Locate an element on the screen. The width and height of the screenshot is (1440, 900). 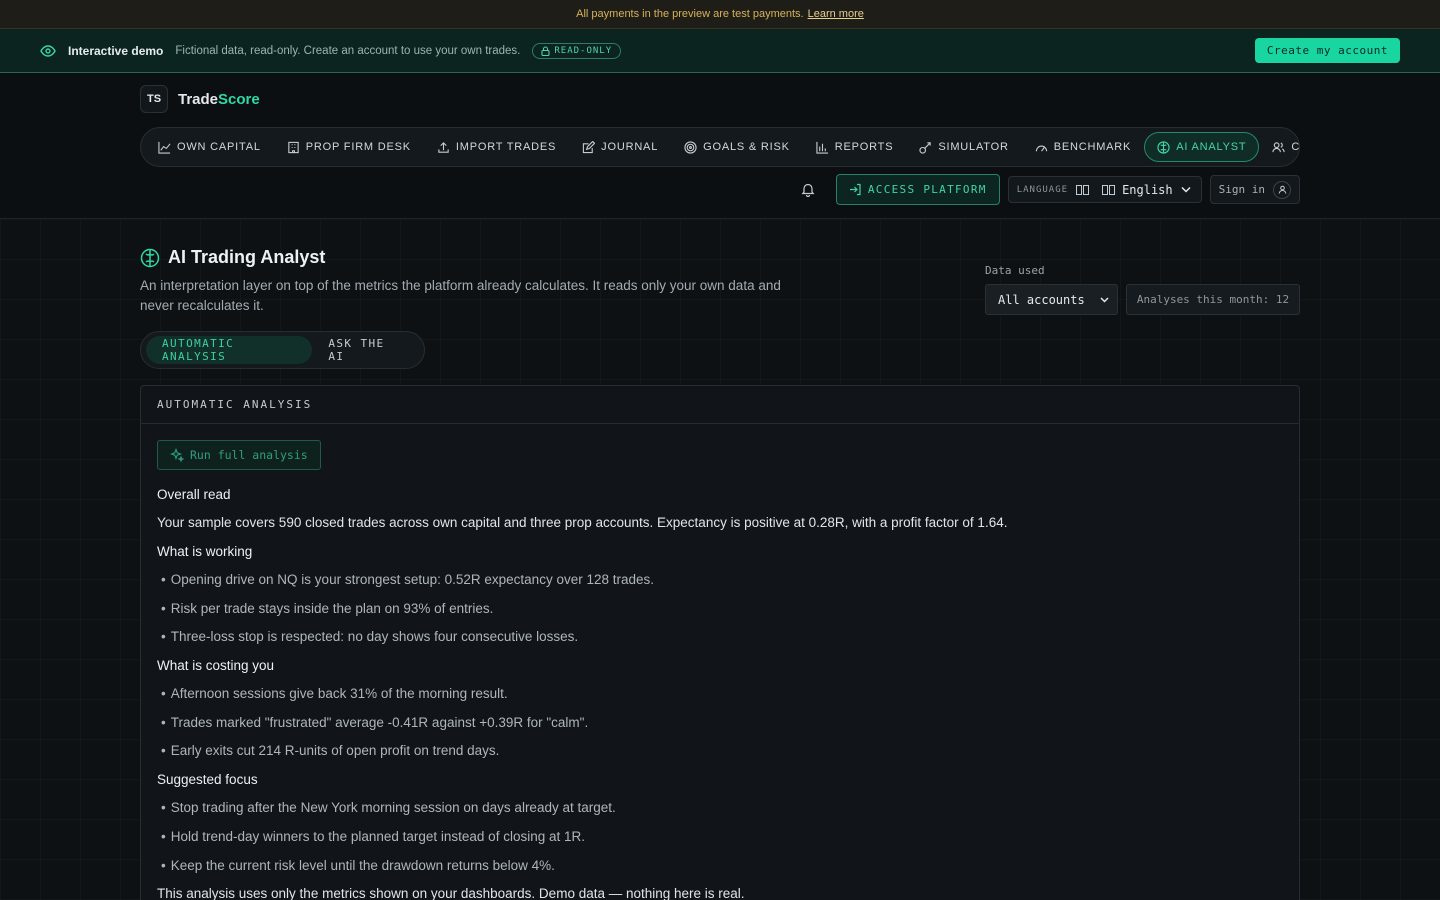
nav-label: JOURNAL is located at coordinates (630, 147).